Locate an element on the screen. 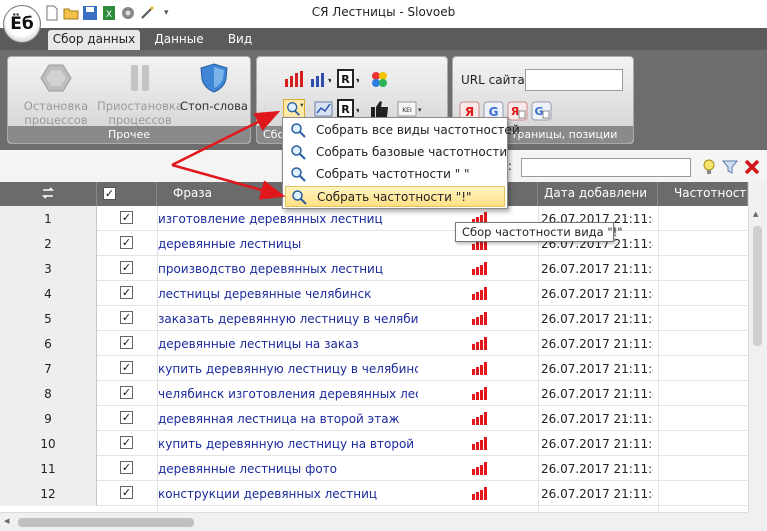  site-url-input is located at coordinates (574, 80).